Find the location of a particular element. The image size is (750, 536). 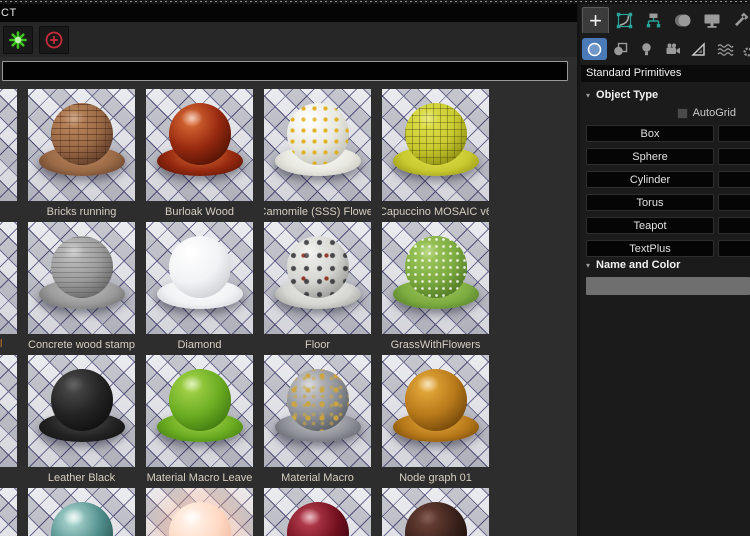

rollout-name-and-color: ▾ Name and Color is located at coordinates (633, 265).